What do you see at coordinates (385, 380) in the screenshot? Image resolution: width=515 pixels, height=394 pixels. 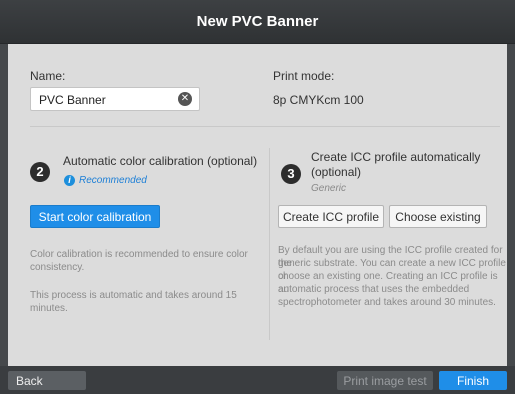 I see `print-image-test-button: Print image test` at bounding box center [385, 380].